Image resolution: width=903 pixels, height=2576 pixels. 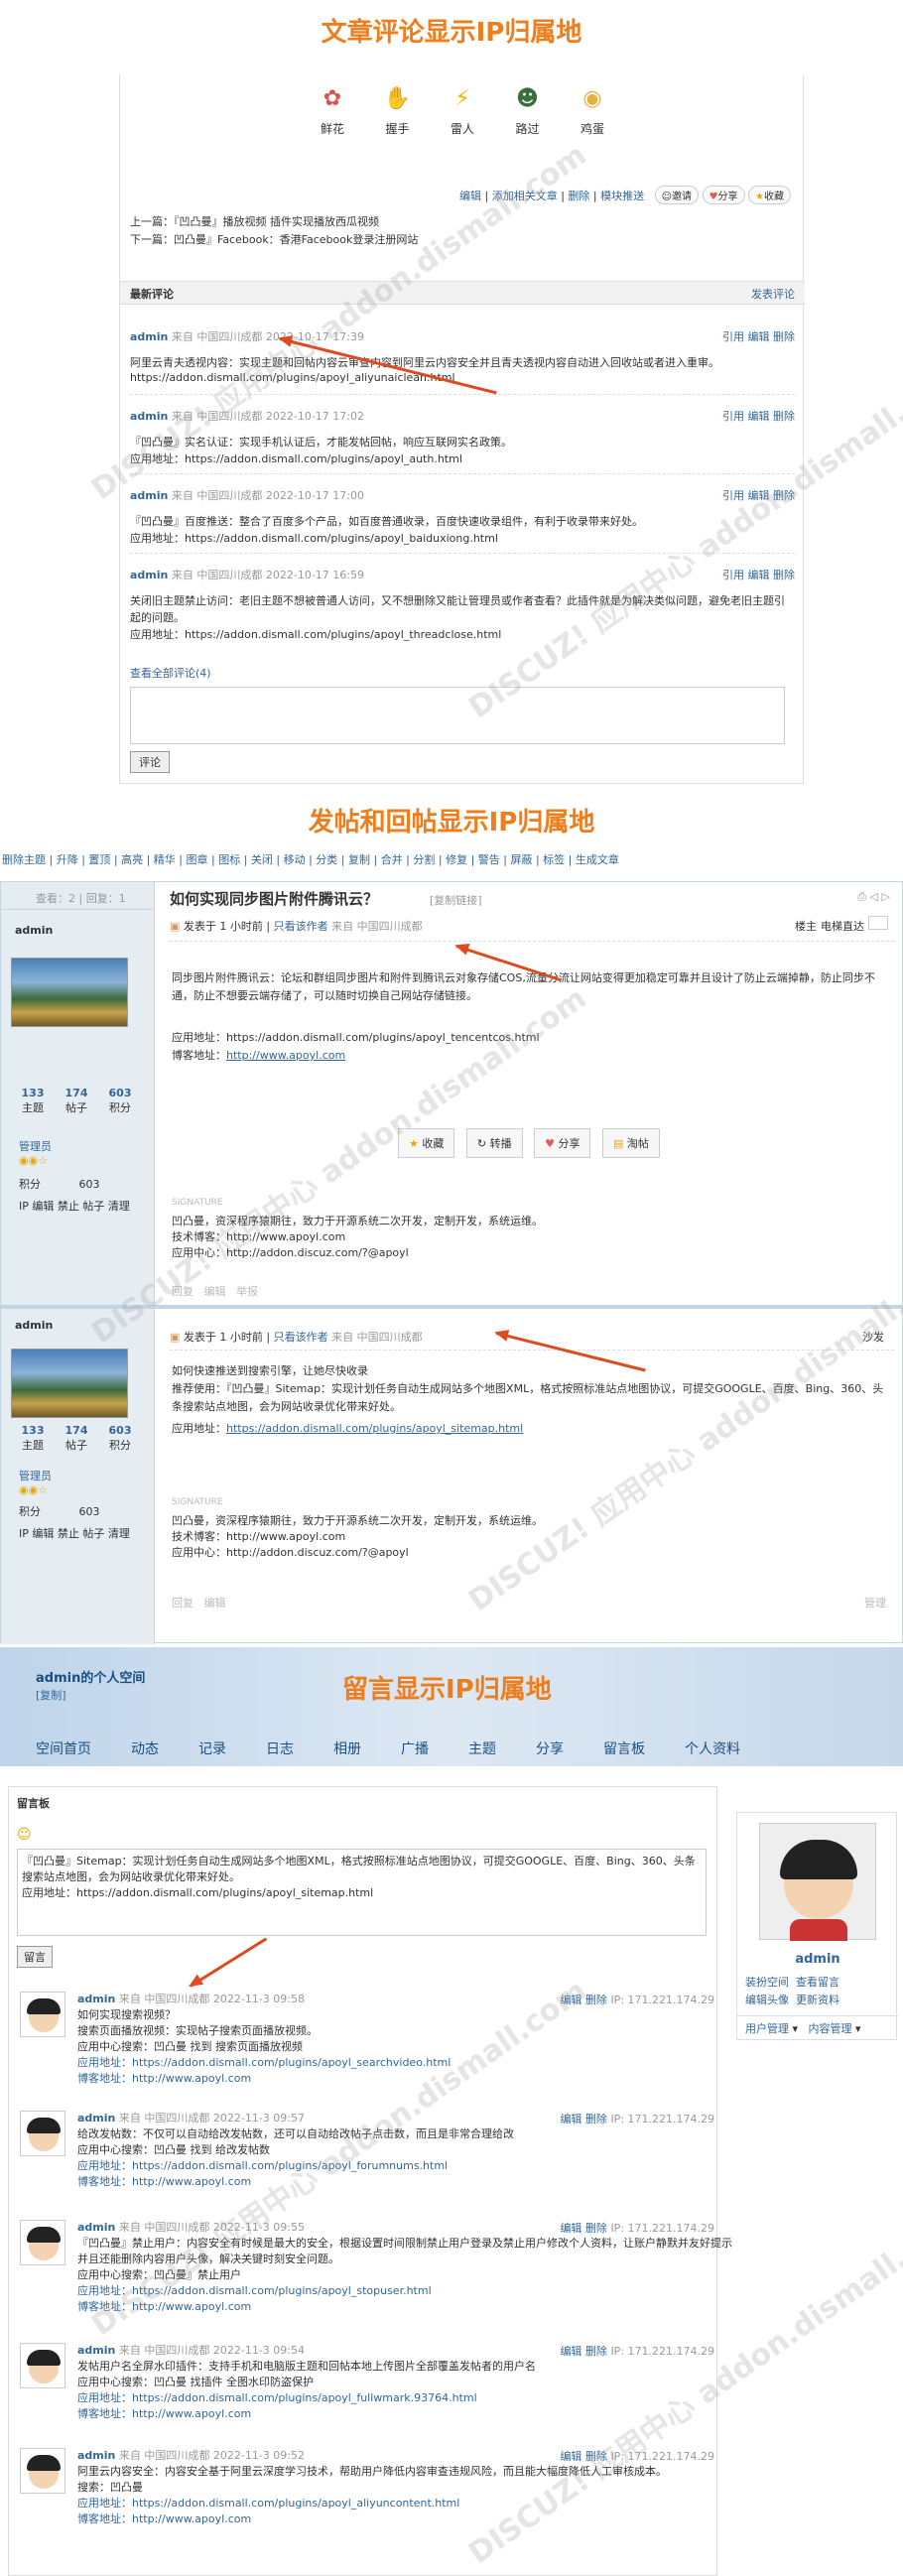 I want to click on invite-button: ☺邀请, so click(x=677, y=195).